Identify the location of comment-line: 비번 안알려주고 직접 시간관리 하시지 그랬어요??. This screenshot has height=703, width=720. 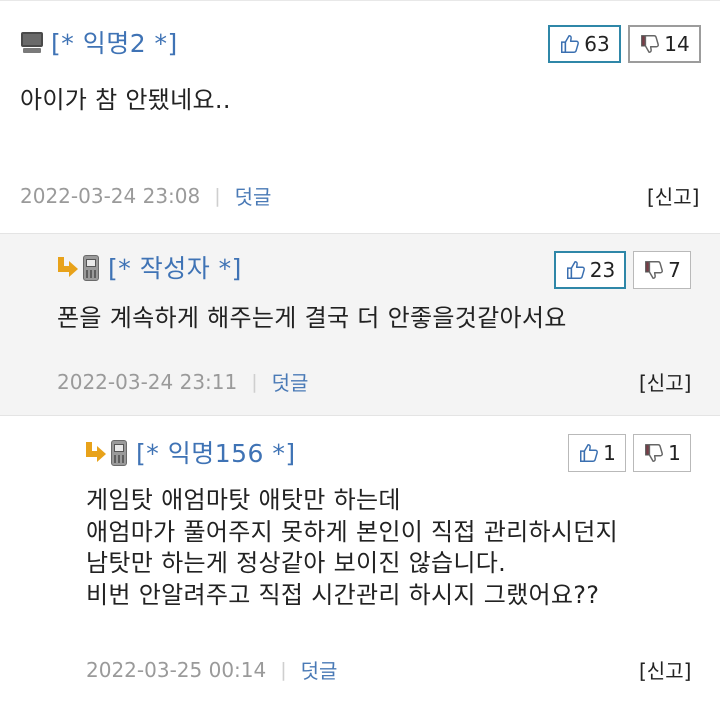
(343, 594).